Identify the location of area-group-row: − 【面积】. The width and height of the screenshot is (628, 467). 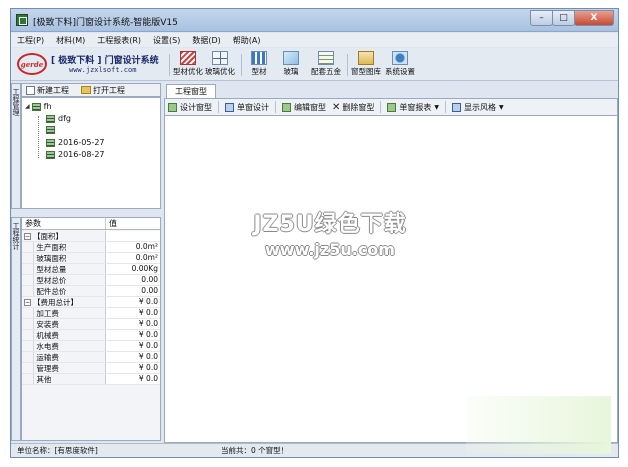
(91, 236).